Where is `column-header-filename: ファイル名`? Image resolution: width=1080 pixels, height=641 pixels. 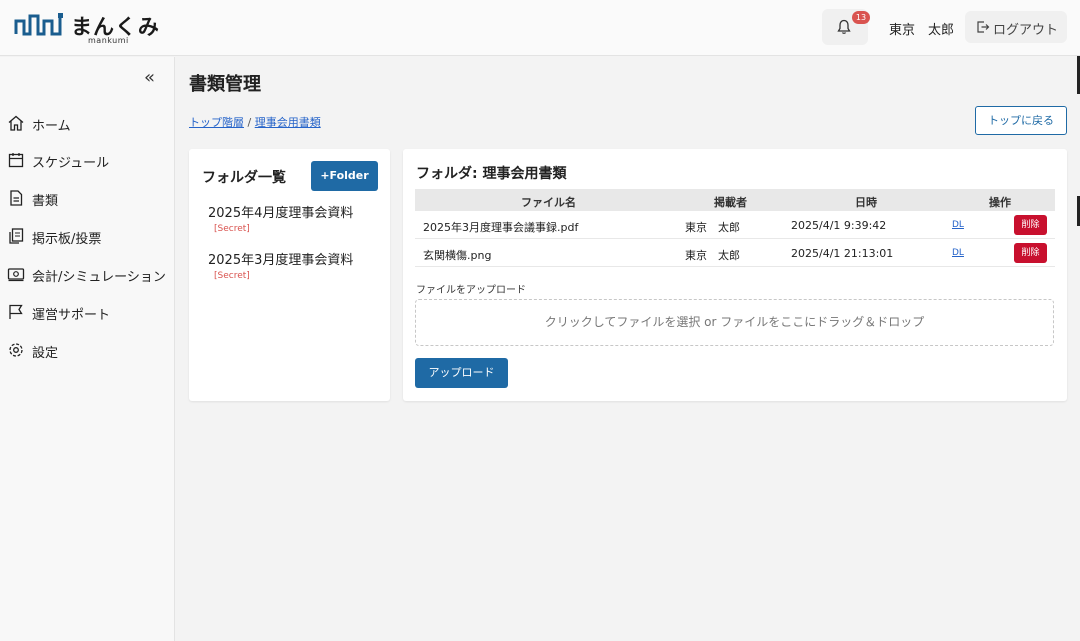 column-header-filename: ファイル名 is located at coordinates (548, 202).